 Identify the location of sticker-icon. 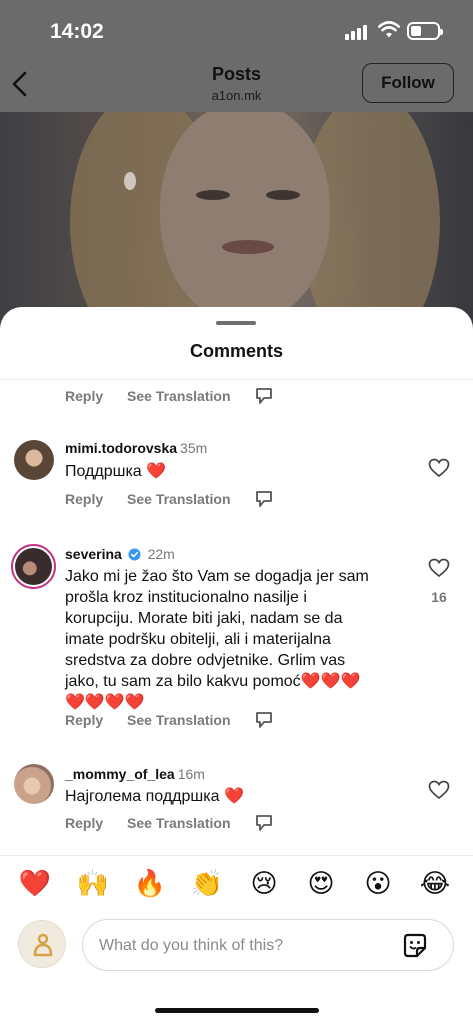
(415, 946).